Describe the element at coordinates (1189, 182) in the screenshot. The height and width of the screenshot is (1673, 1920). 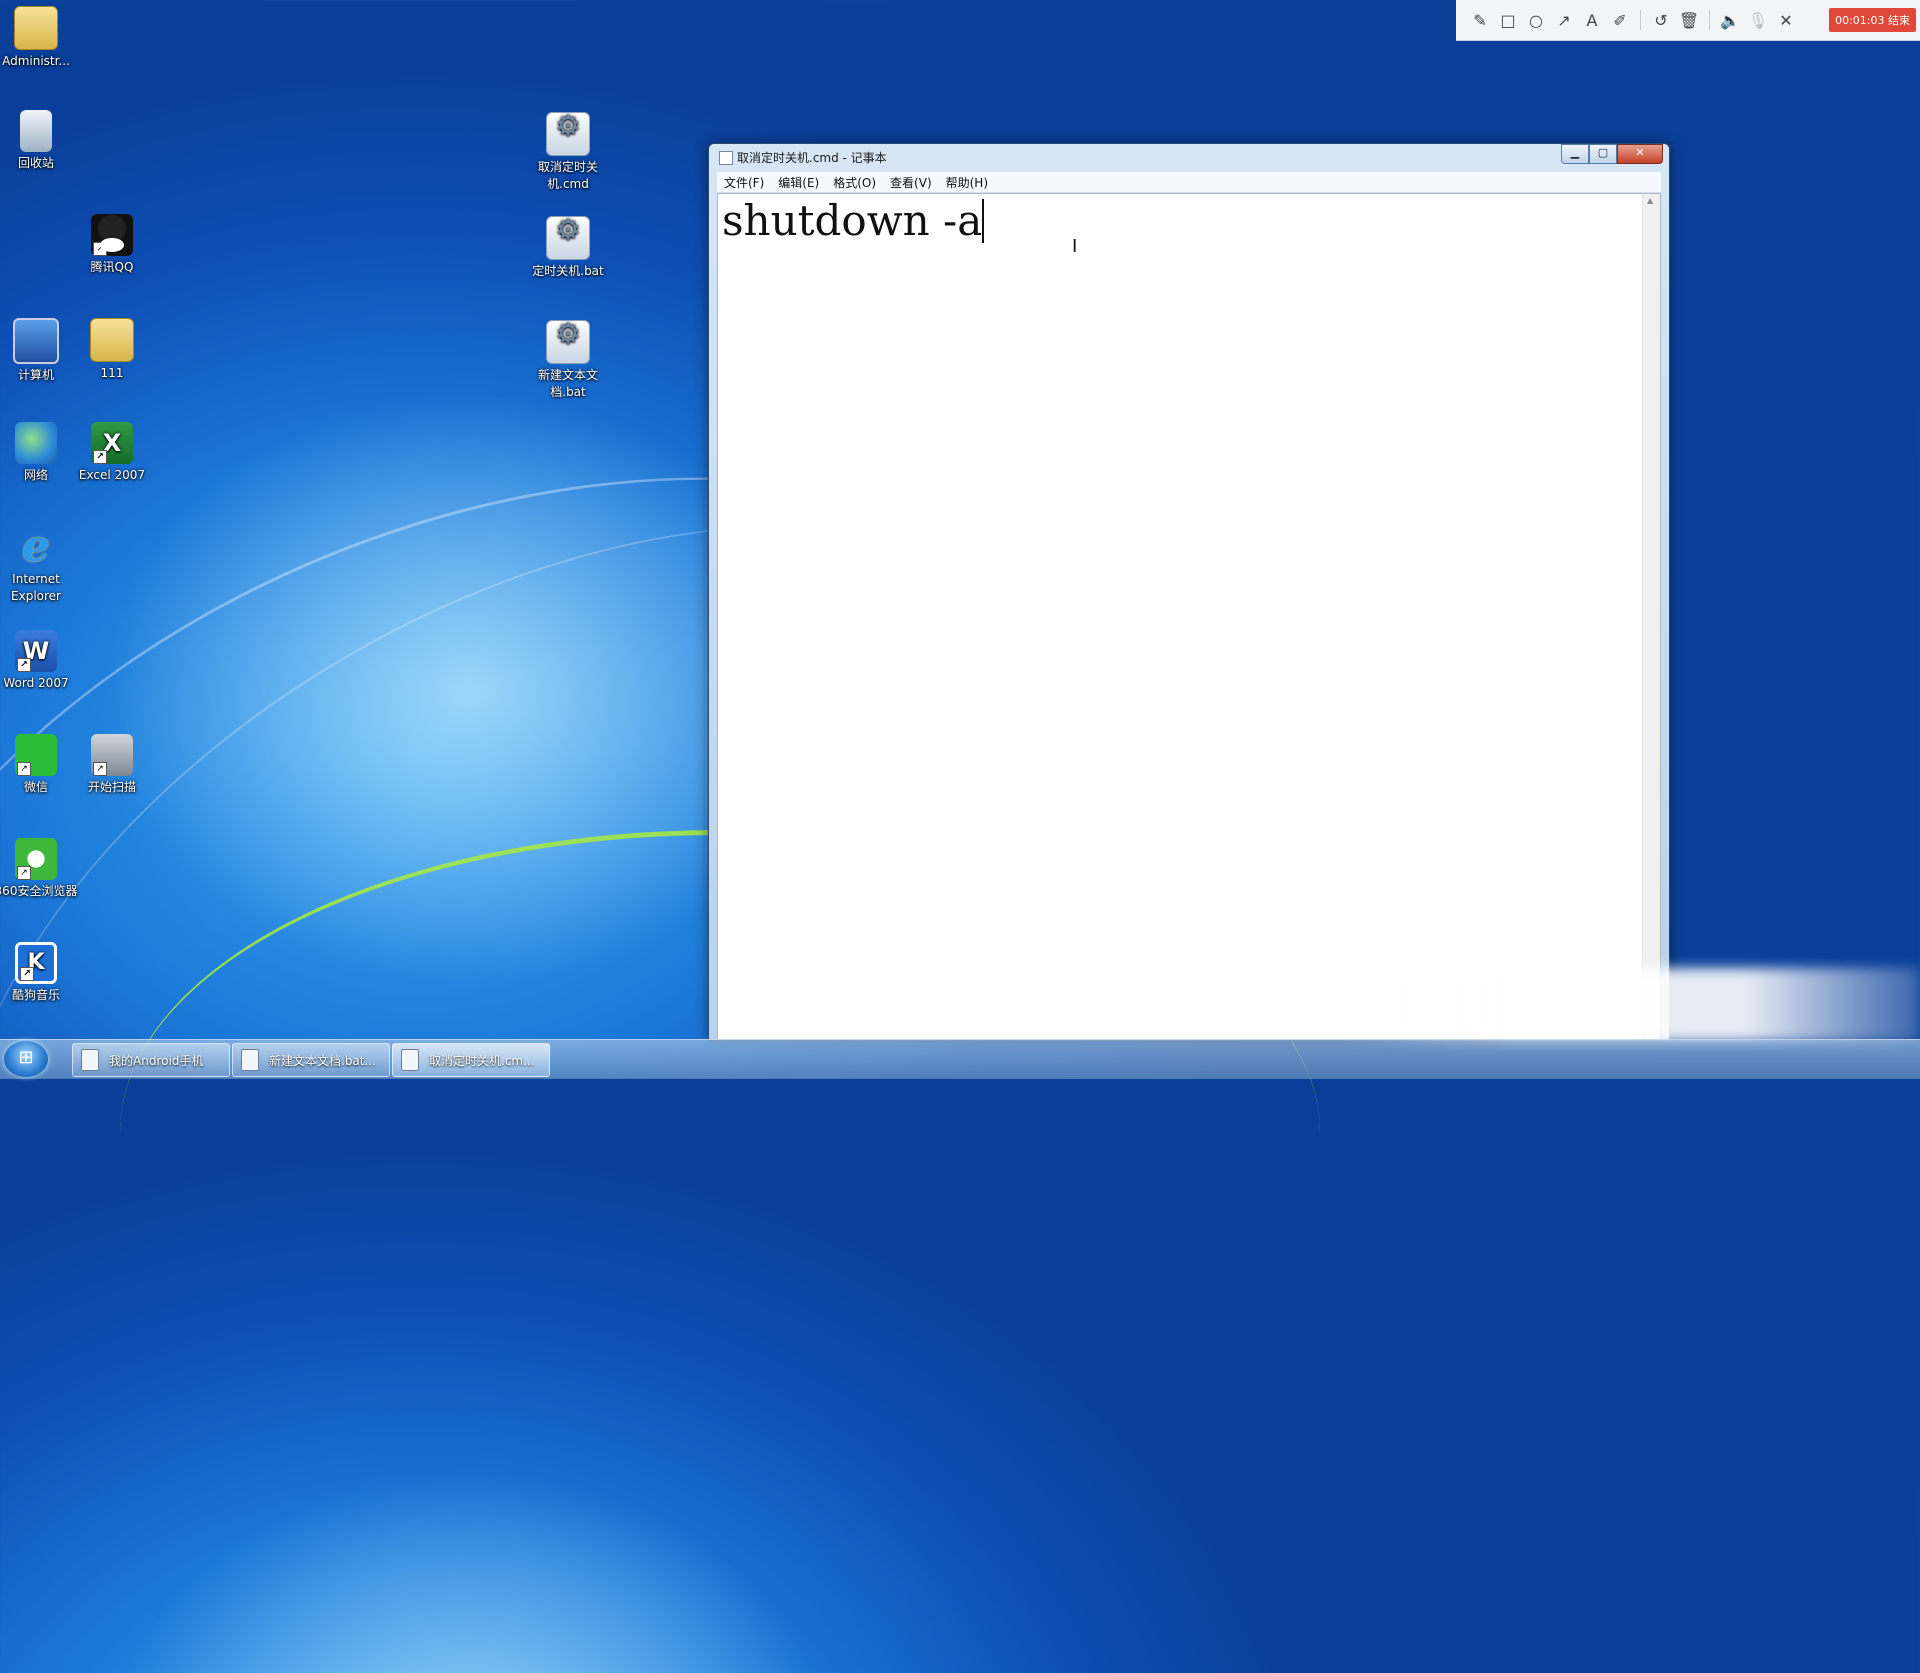
I see `menu-bar: 文件(F) 编辑(E) 格式(O) 查看(V) 帮助(H)` at that location.